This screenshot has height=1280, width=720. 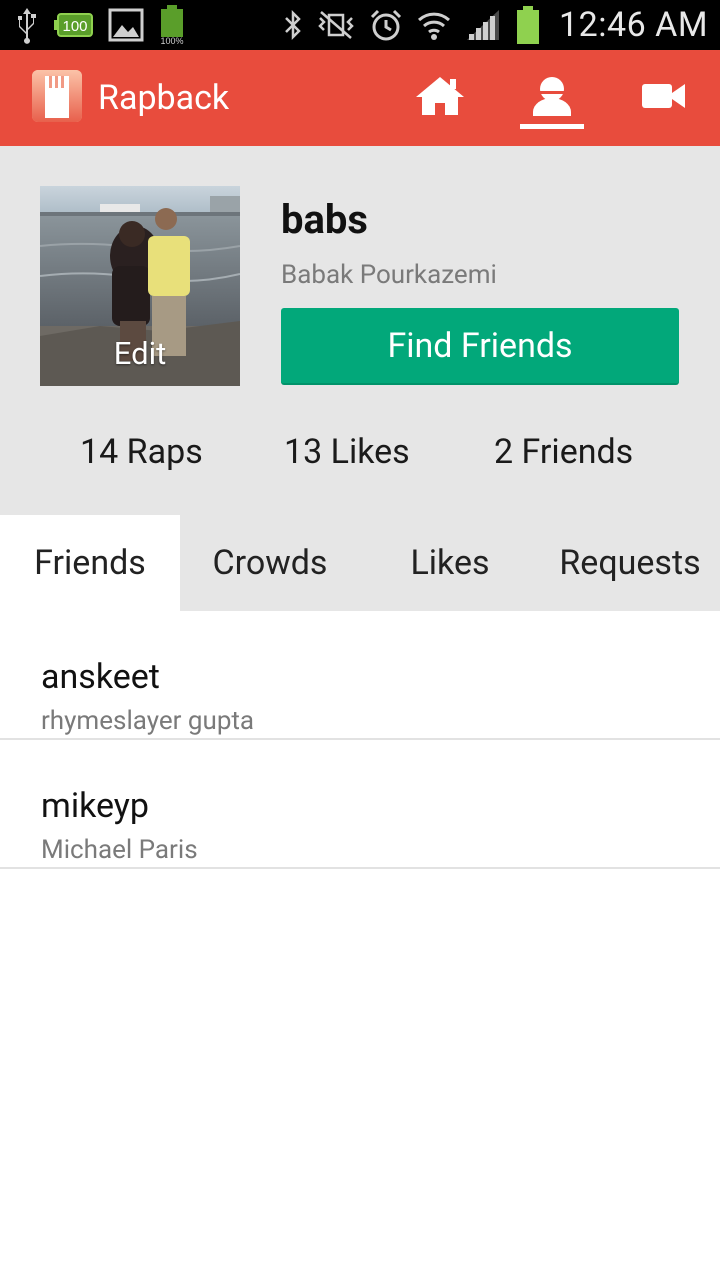 What do you see at coordinates (119, 850) in the screenshot?
I see `friend-name: Michael Paris` at bounding box center [119, 850].